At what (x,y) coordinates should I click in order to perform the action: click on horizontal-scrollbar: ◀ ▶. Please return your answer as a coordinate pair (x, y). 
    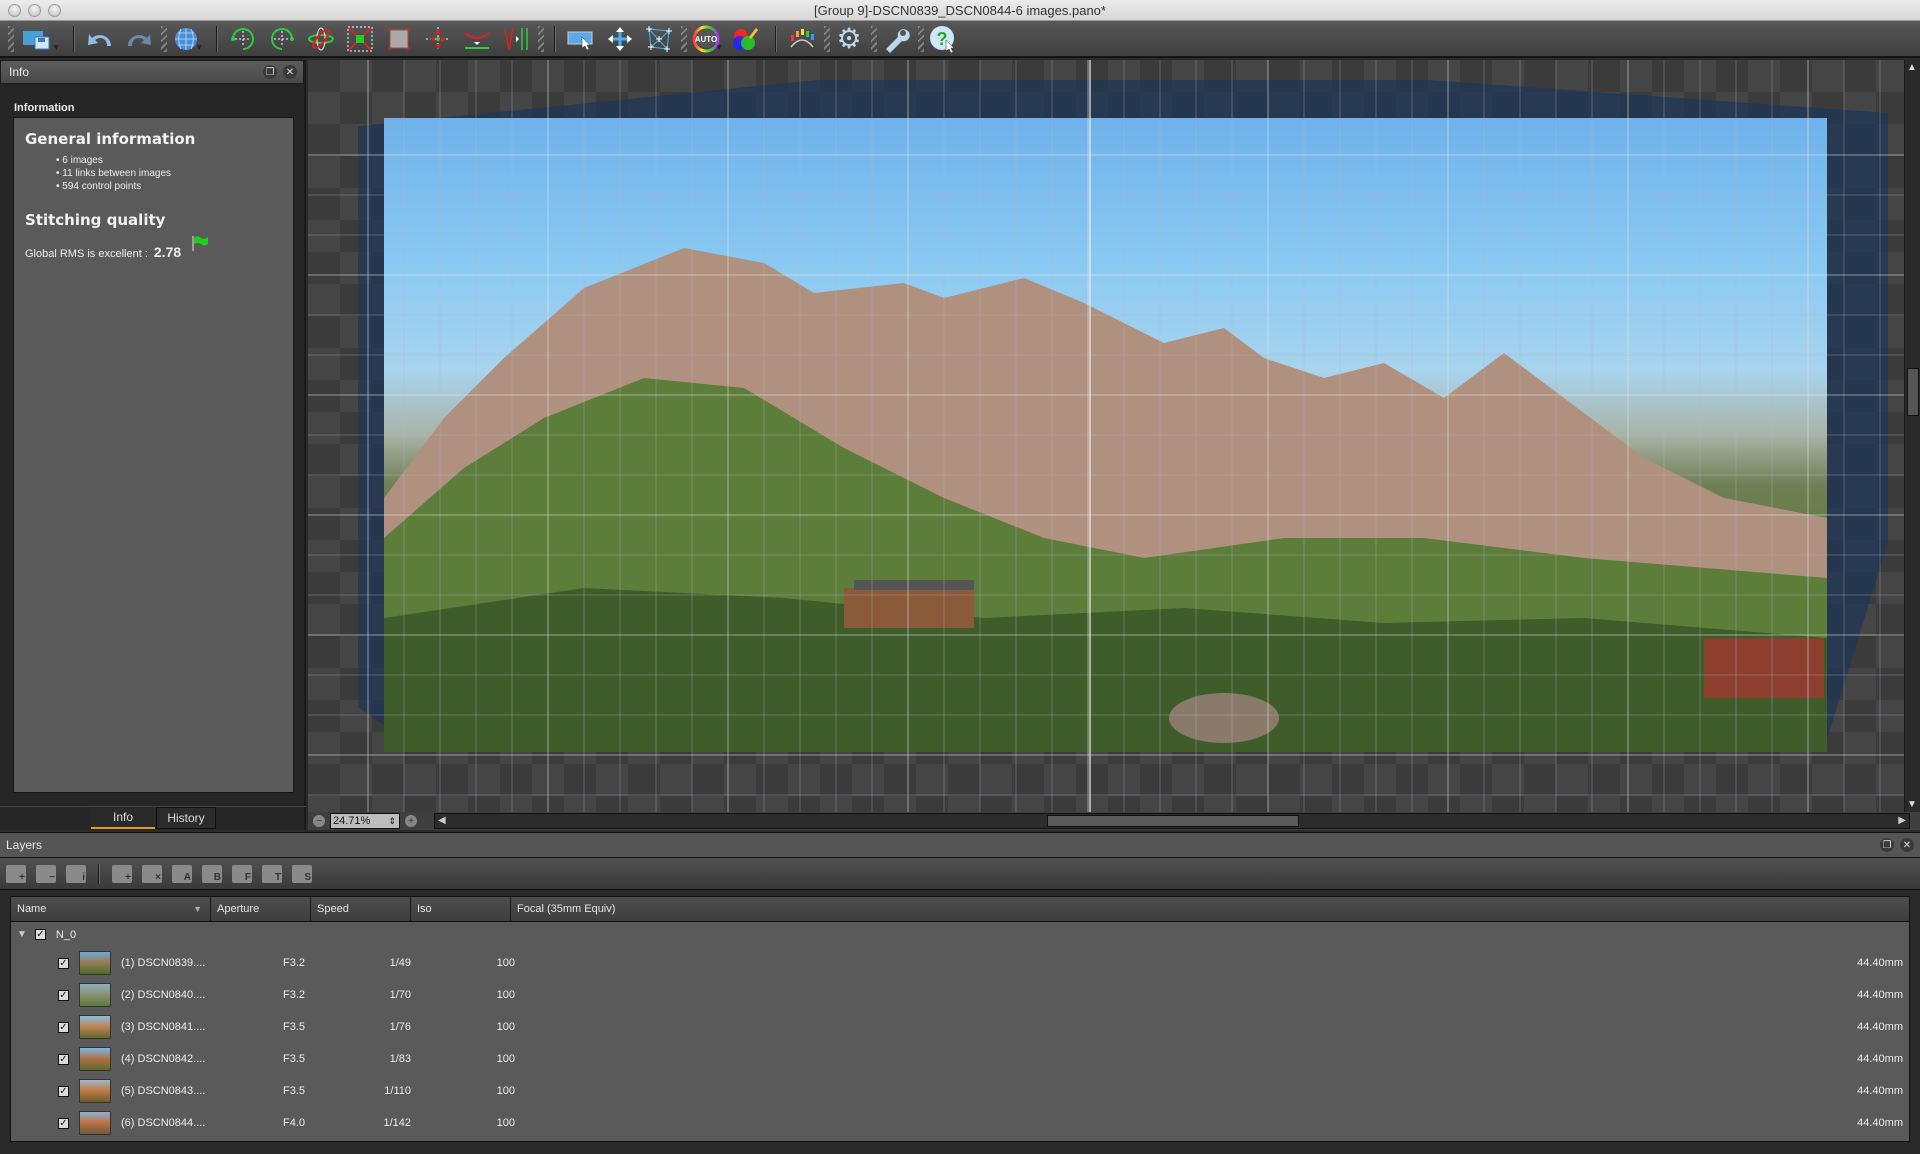
    Looking at the image, I should click on (1172, 821).